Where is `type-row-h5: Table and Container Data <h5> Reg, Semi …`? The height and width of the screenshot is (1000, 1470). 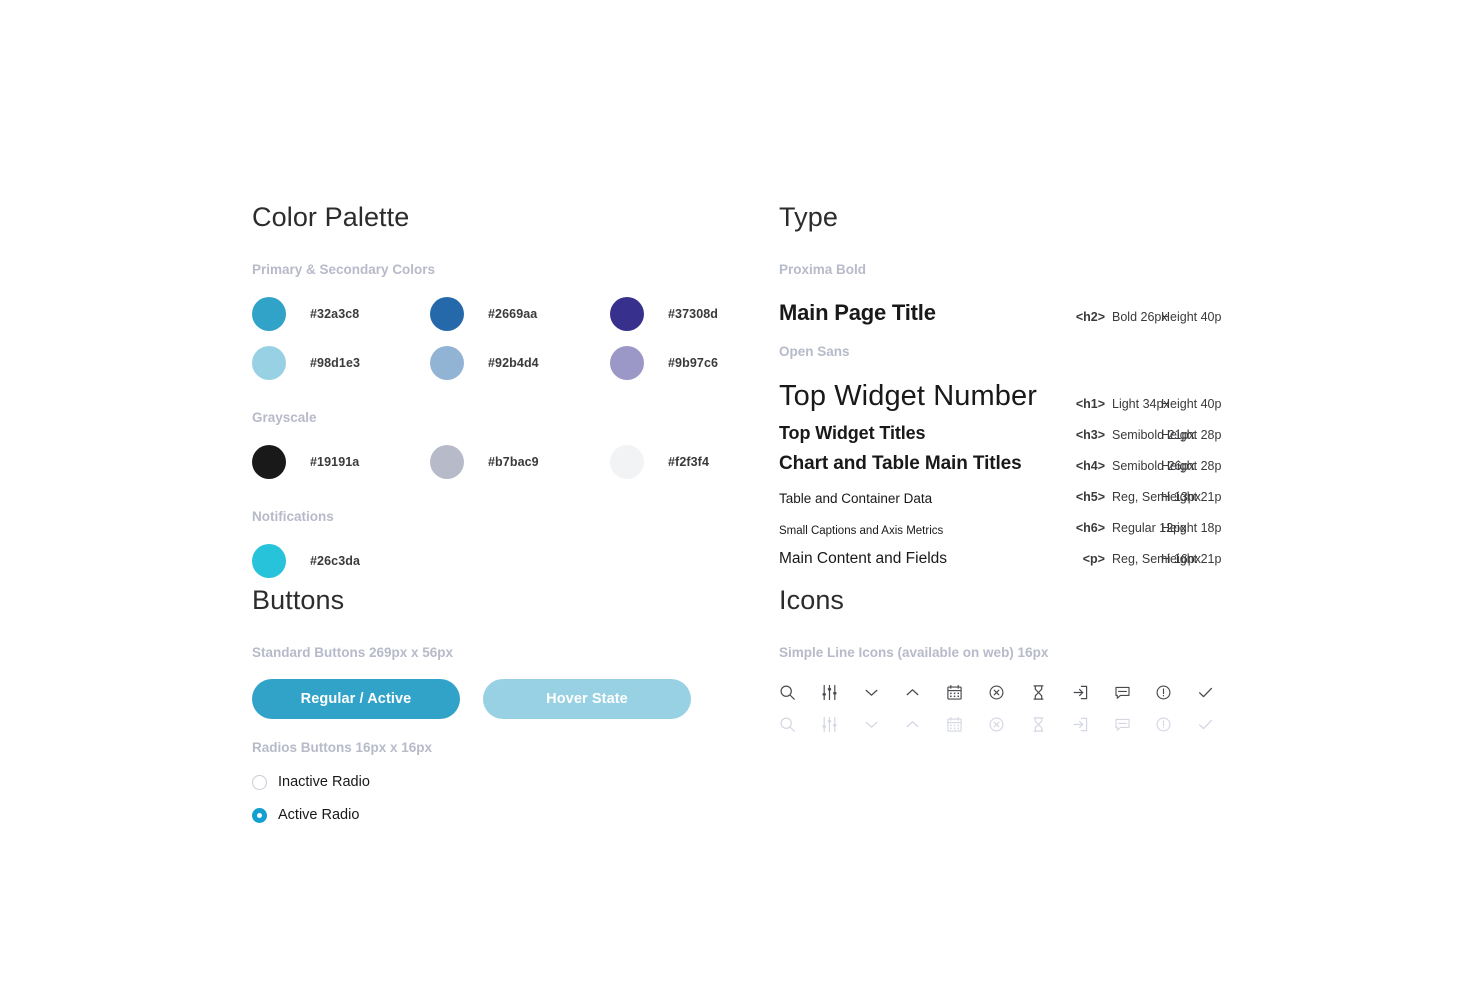 type-row-h5: Table and Container Data <h5> Reg, Semi … is located at coordinates (1009, 490).